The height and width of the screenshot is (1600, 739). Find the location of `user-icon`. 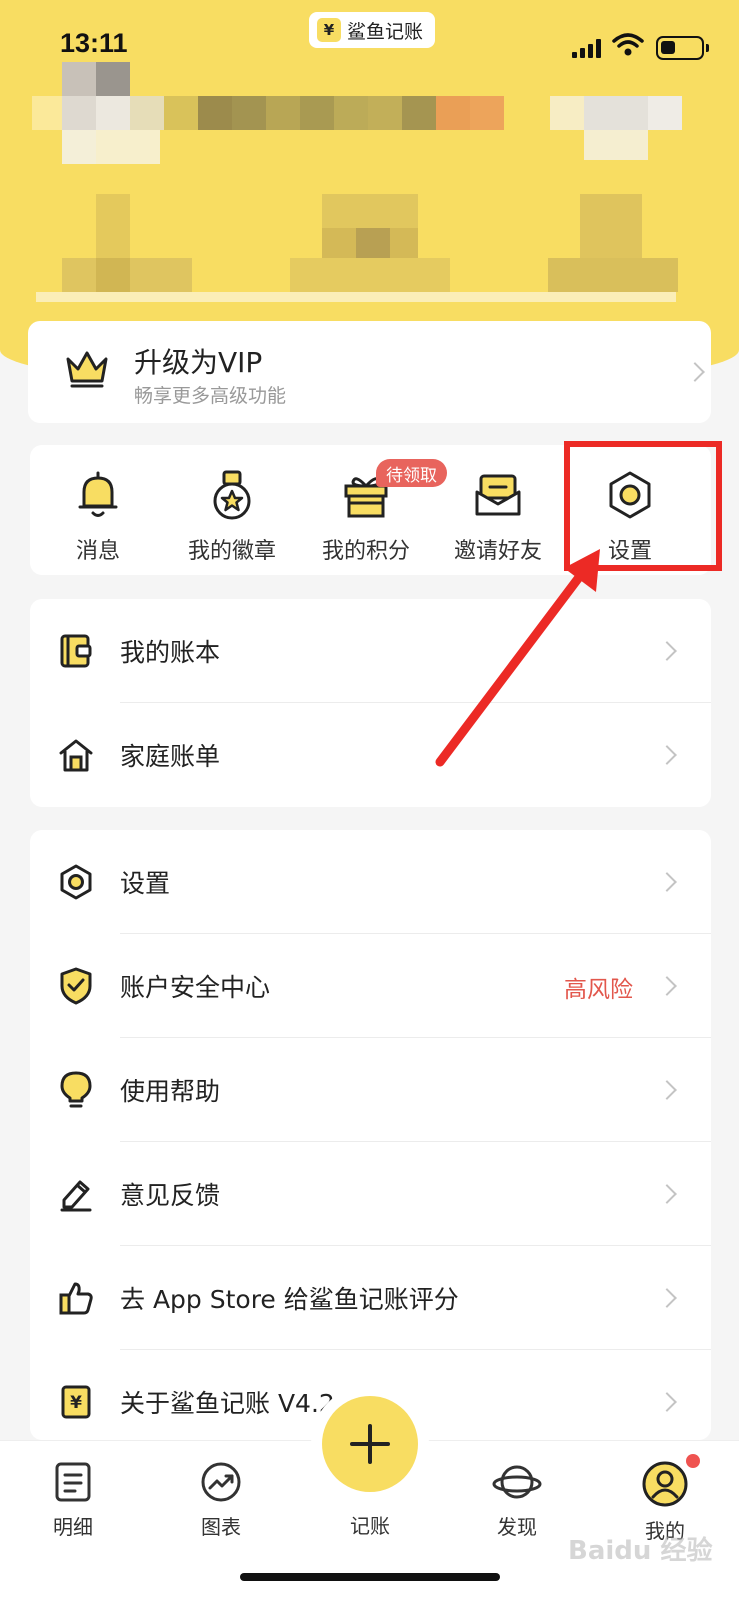

user-icon is located at coordinates (665, 1484).